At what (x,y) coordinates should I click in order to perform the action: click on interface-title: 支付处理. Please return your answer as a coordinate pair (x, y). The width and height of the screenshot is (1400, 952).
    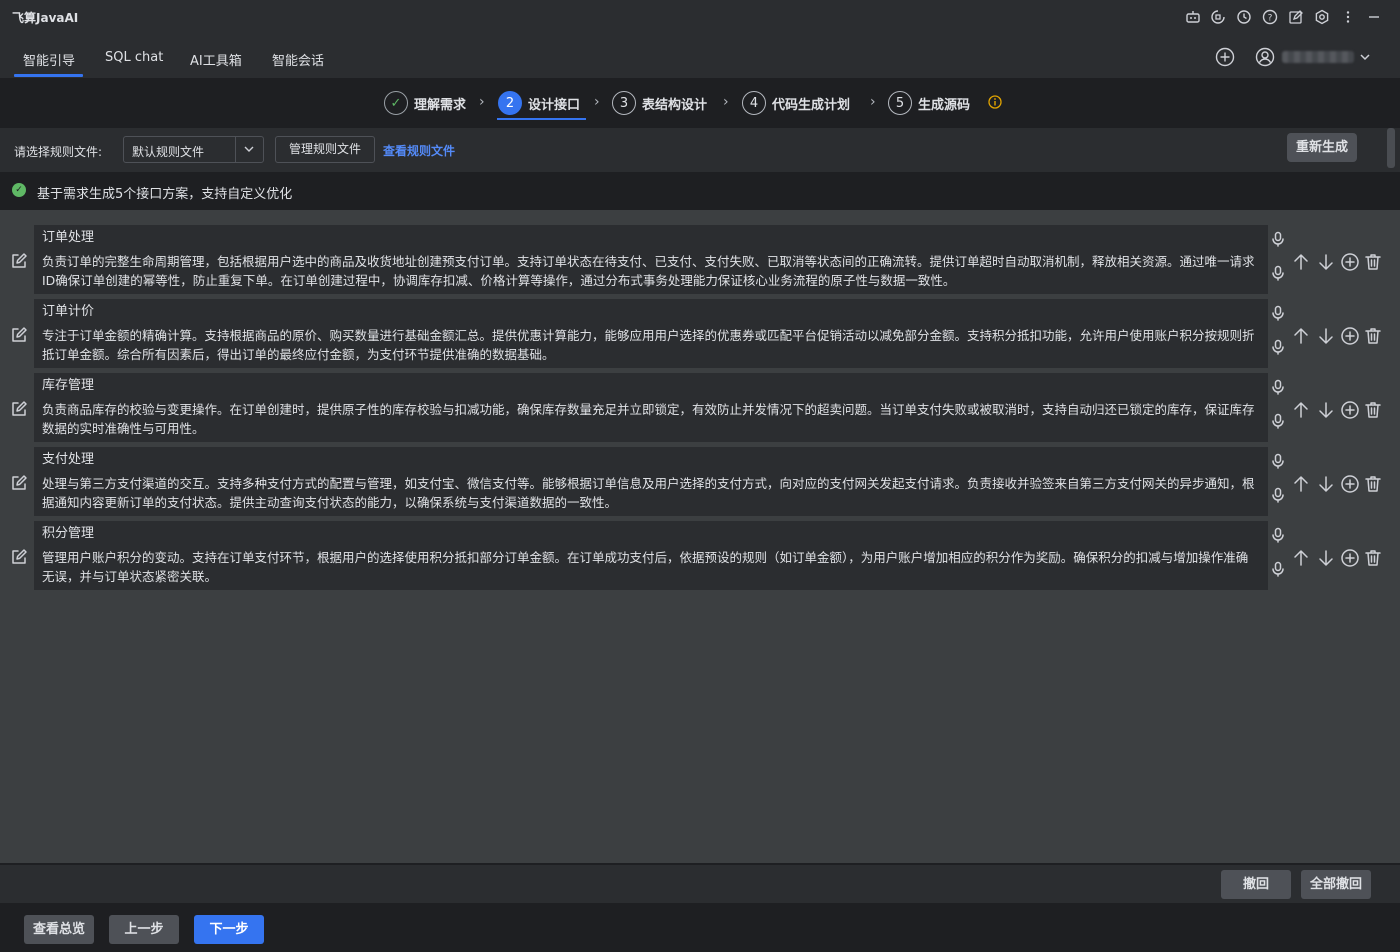
    Looking at the image, I should click on (651, 460).